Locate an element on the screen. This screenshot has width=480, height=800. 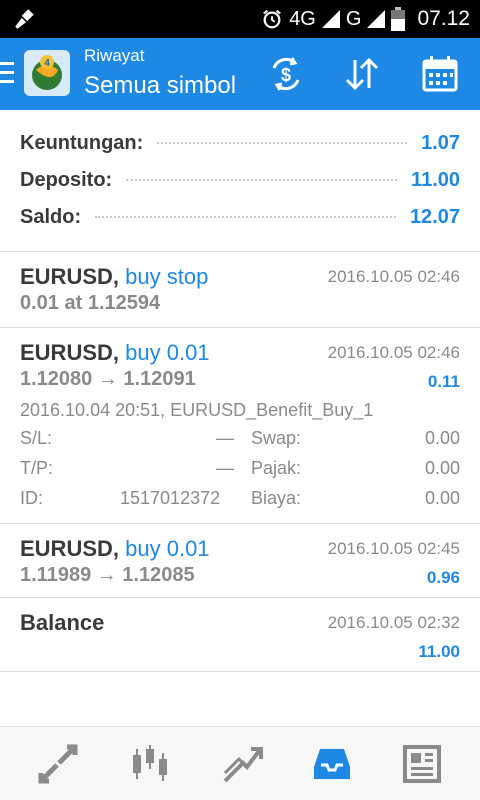
balance-date: 2016.10.05 02:32 is located at coordinates (393, 622).